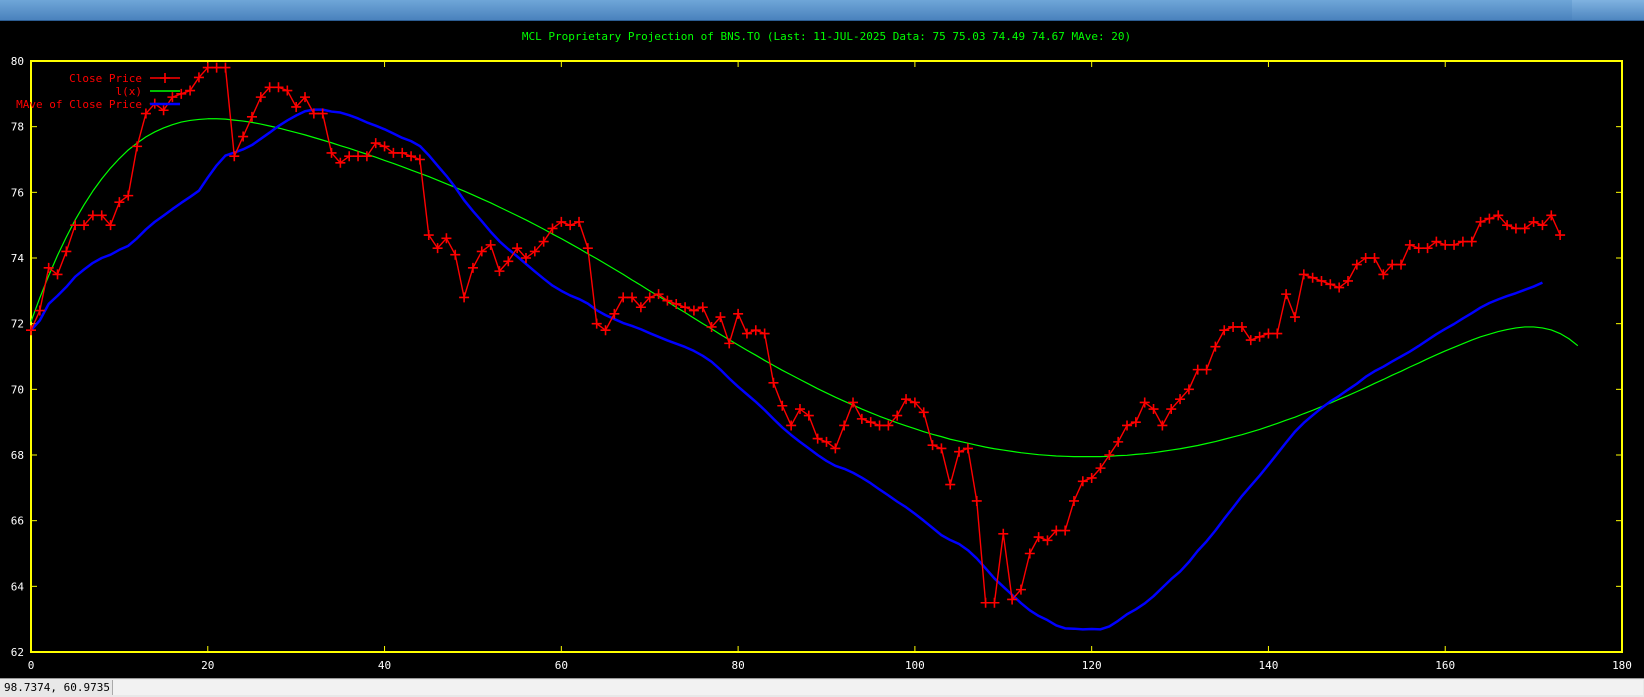 The width and height of the screenshot is (1644, 697). Describe the element at coordinates (384, 665) in the screenshot. I see `x-tick-label: 40` at that location.